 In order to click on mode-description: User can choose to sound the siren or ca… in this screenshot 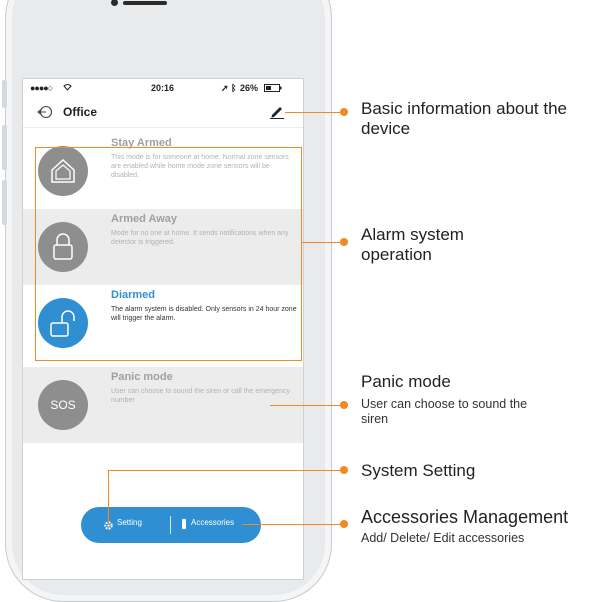, I will do `click(200, 396)`.